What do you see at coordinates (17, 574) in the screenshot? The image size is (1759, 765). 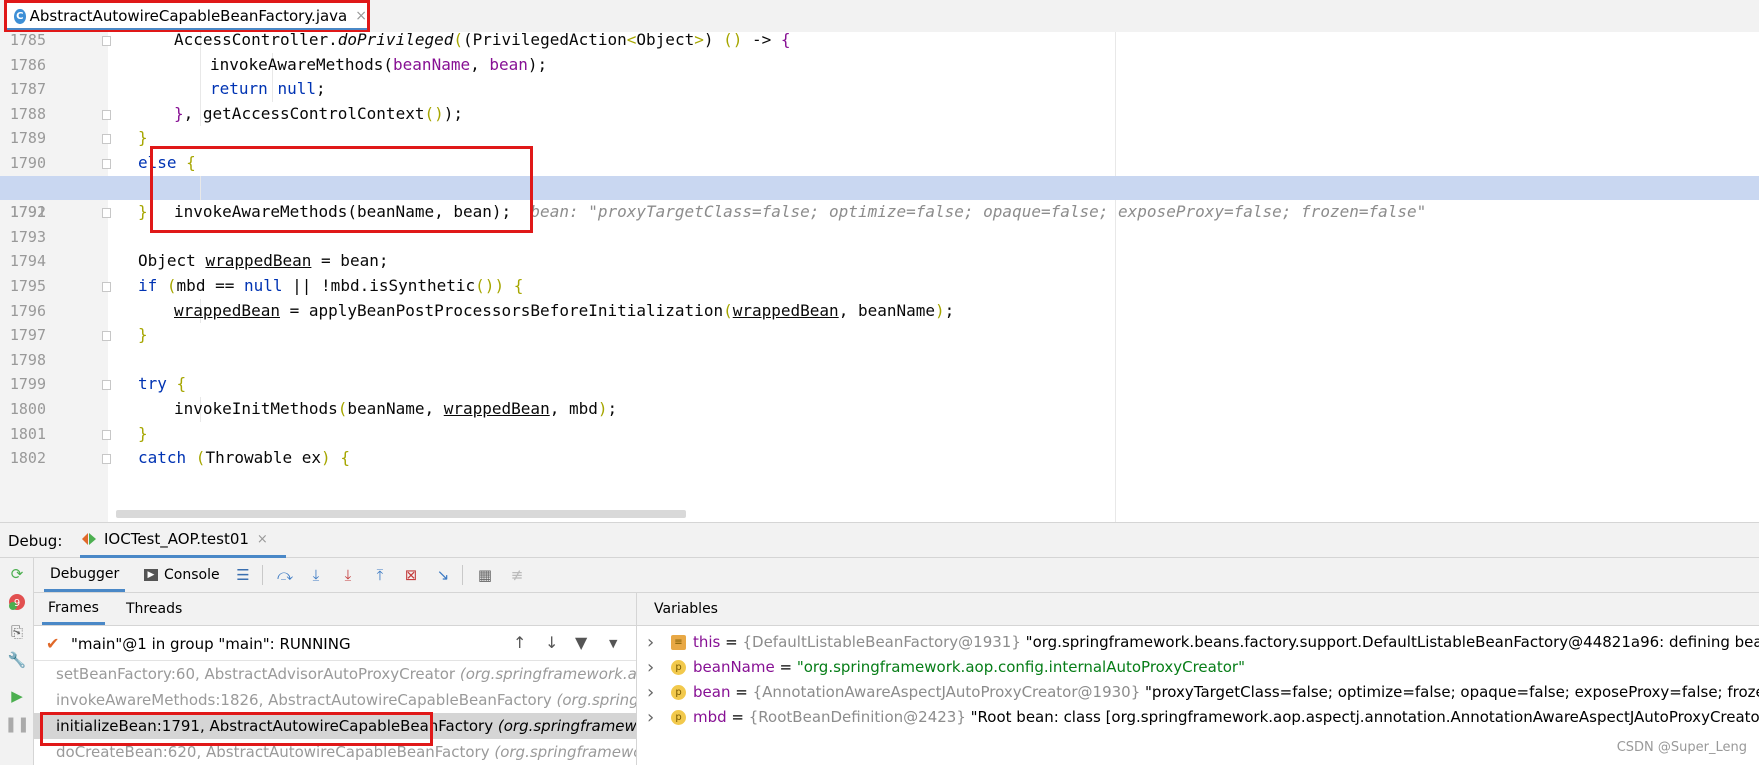 I see `rerun-icon: ⟳` at bounding box center [17, 574].